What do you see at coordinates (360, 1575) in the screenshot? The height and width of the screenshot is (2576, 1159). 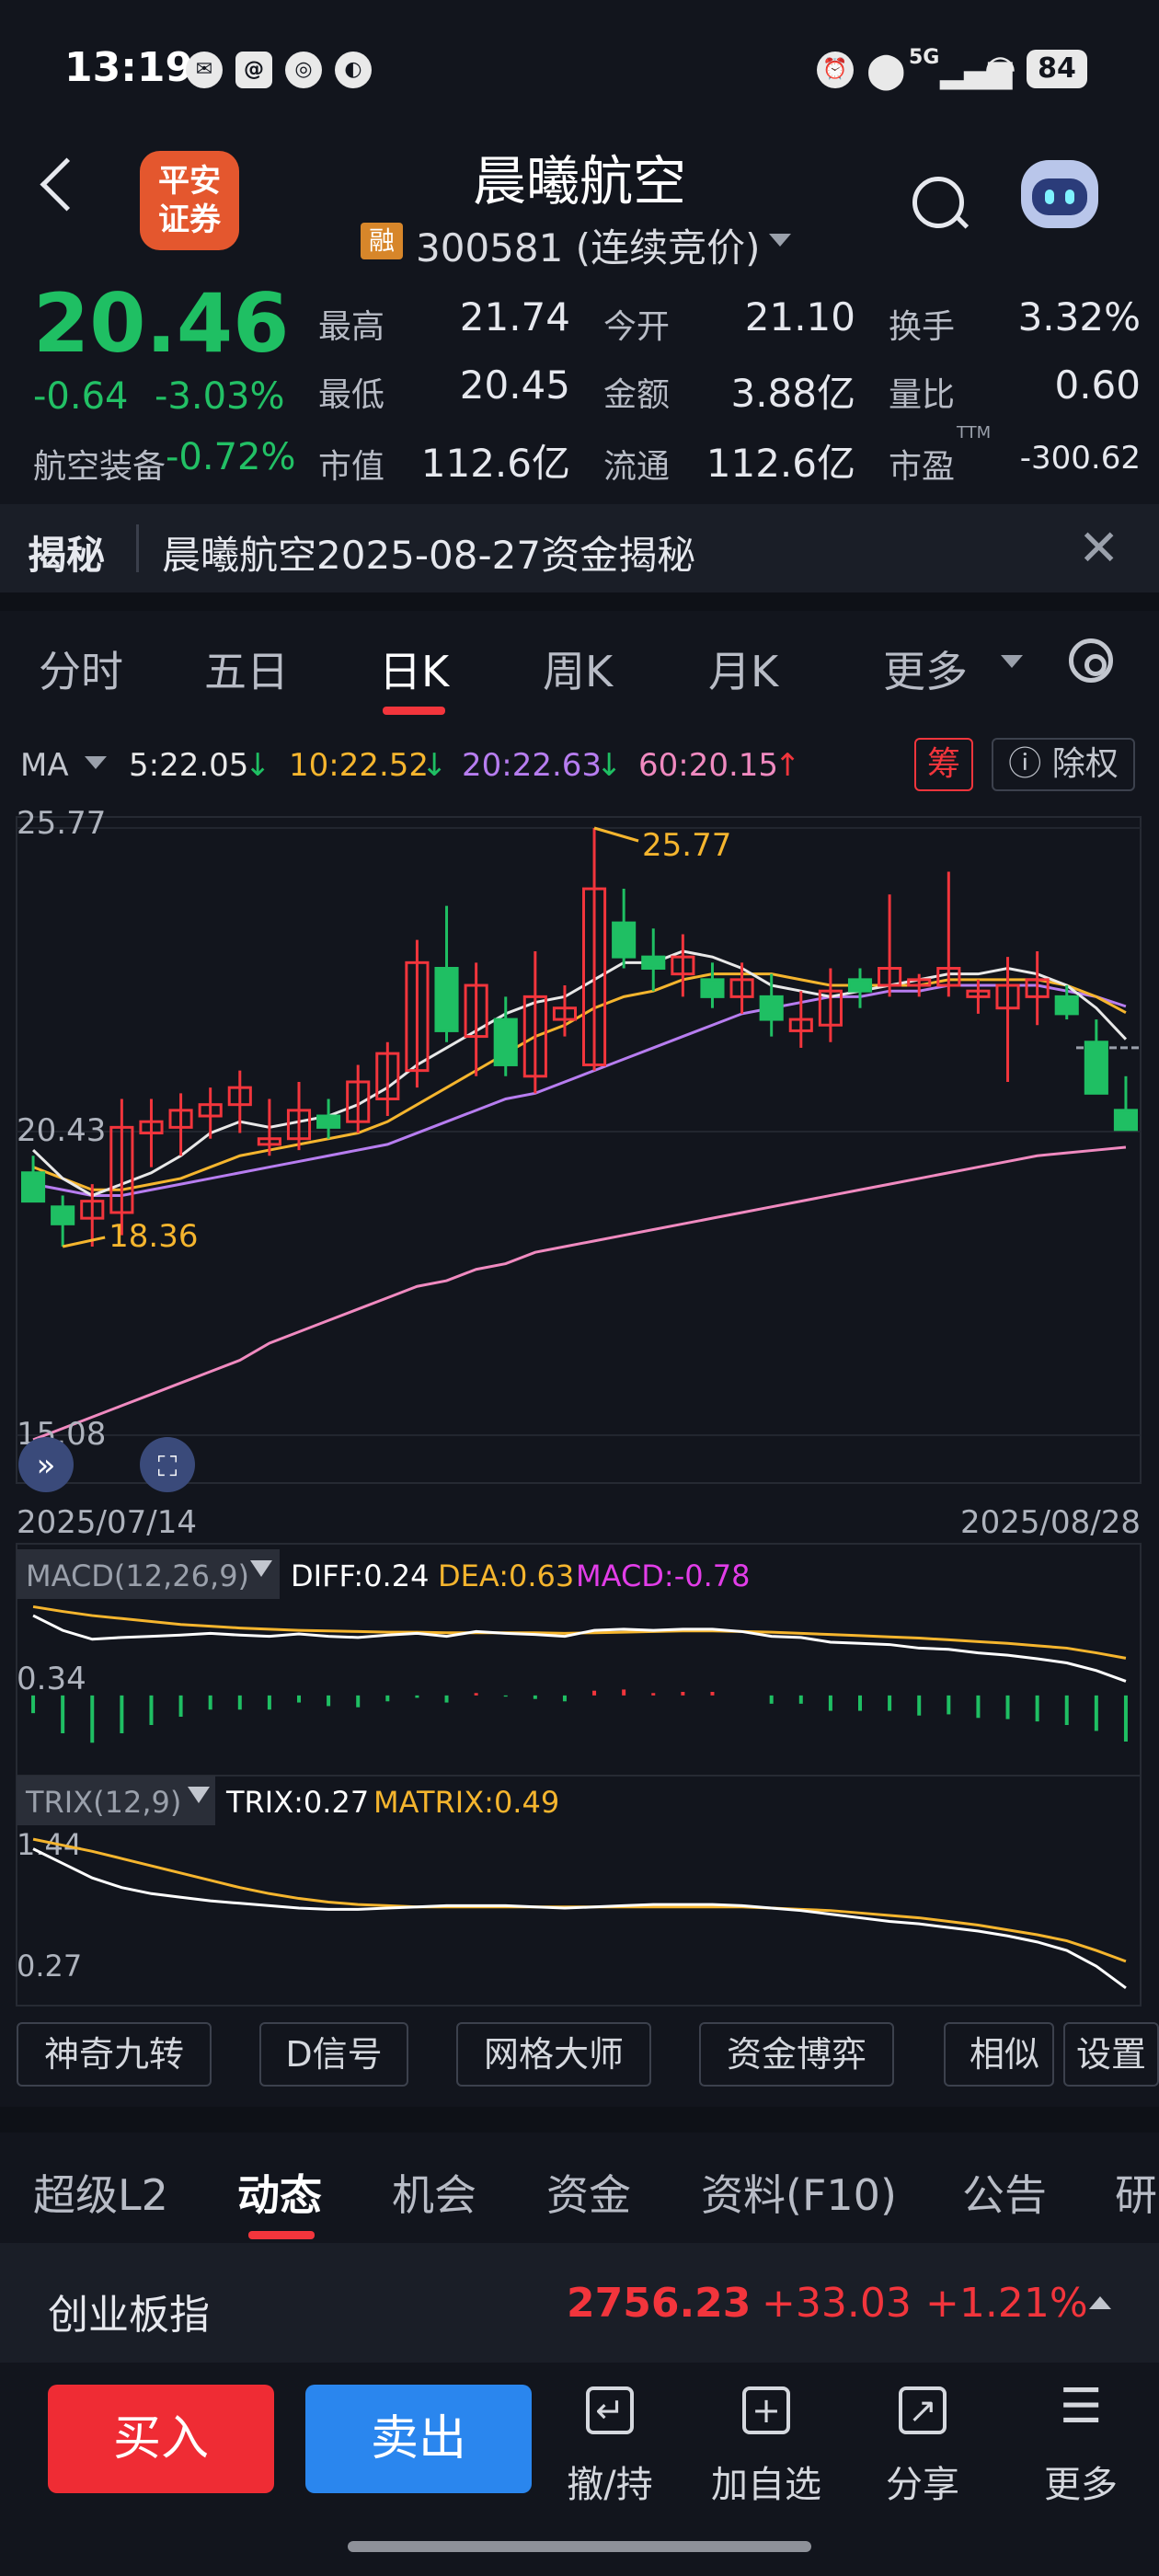 I see `macd-diff-value: DIFF:0.24` at bounding box center [360, 1575].